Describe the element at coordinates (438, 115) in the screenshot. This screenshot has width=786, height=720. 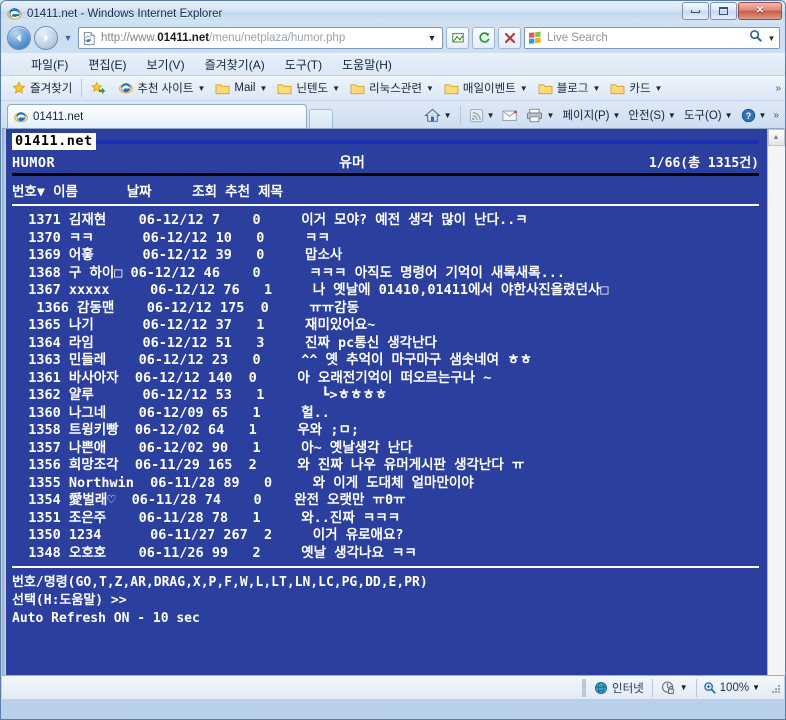
I see `home-button: ▼` at that location.